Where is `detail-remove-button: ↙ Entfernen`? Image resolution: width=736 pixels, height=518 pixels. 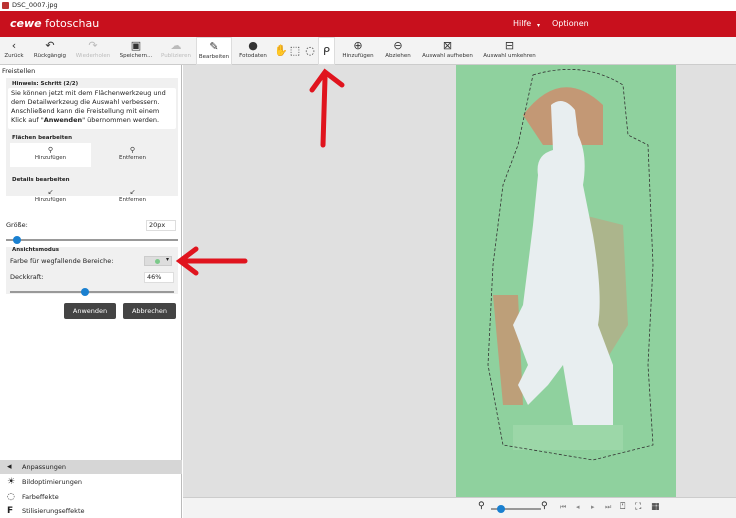 detail-remove-button: ↙ Entfernen is located at coordinates (132, 196).